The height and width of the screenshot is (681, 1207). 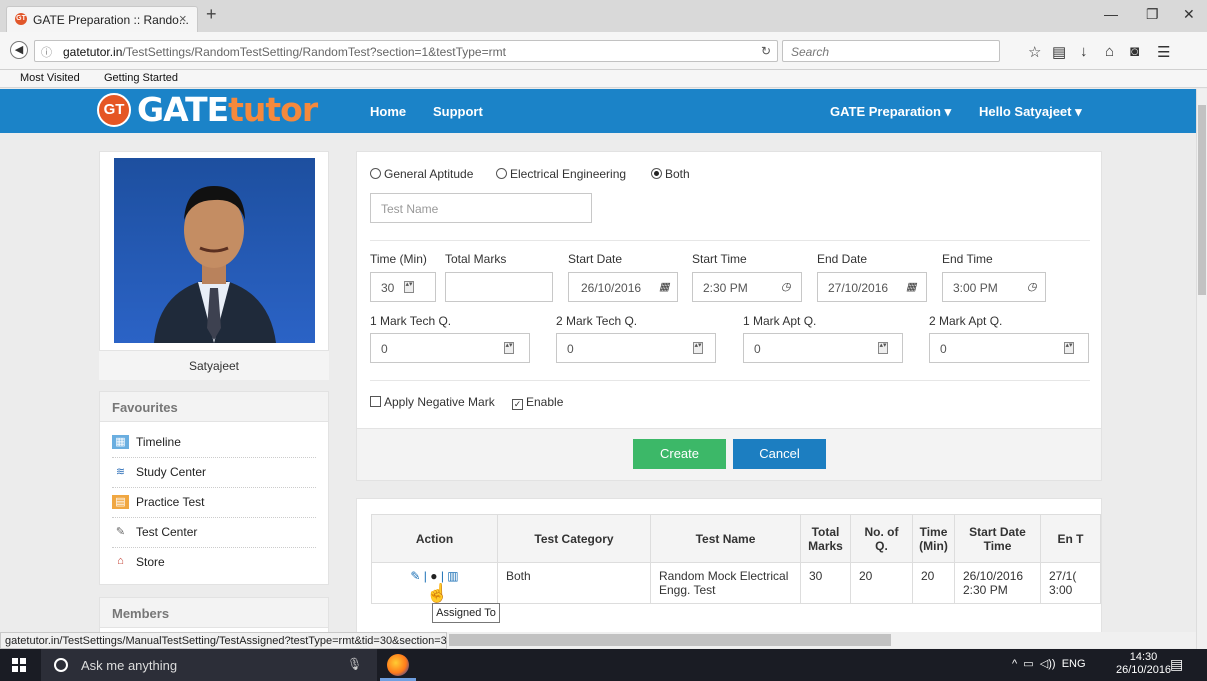 I want to click on fav-timeline: ▦ Timeline, so click(x=214, y=443).